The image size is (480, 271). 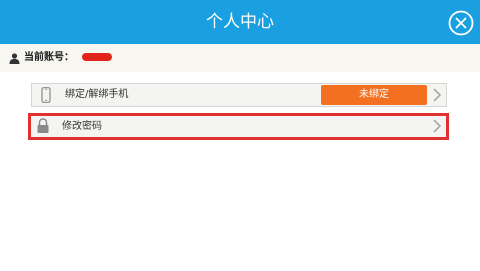 What do you see at coordinates (240, 58) in the screenshot?
I see `account-bar: 当前账号：` at bounding box center [240, 58].